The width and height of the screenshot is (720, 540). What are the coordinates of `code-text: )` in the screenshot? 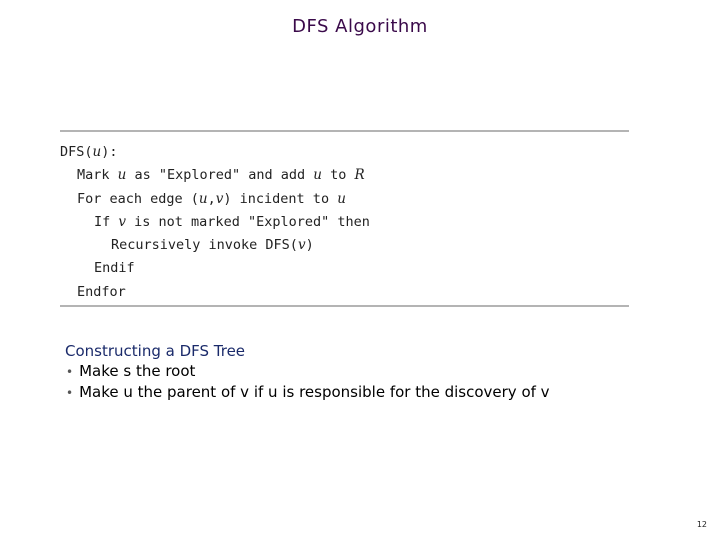 It's located at (309, 245).